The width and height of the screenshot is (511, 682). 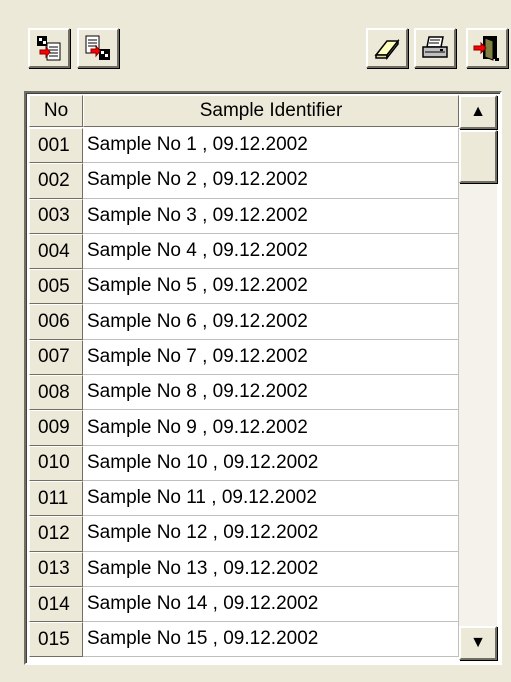 I want to click on export-icon, so click(x=97, y=47).